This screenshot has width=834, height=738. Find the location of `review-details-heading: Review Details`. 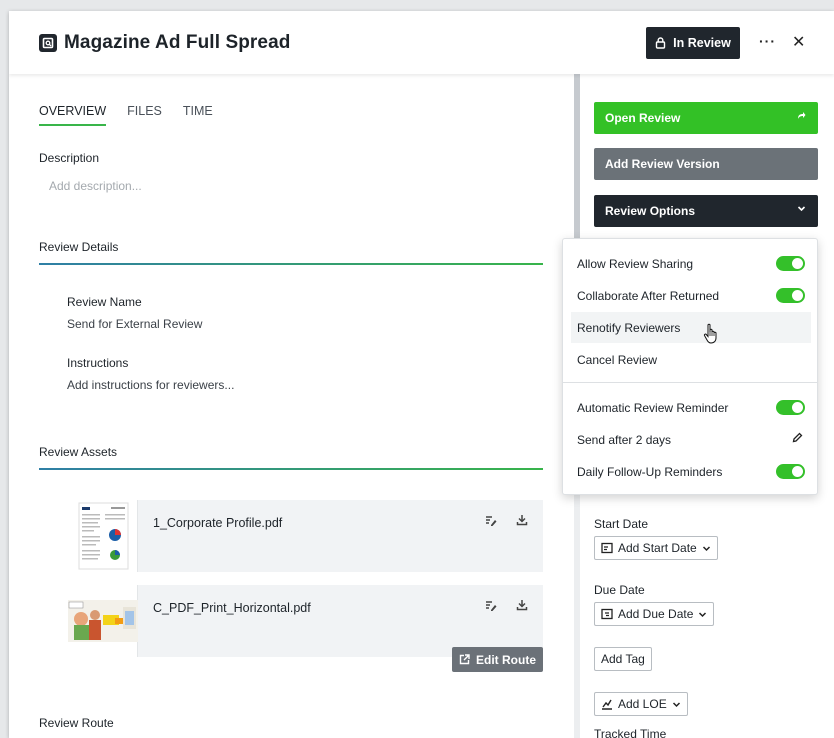

review-details-heading: Review Details is located at coordinates (79, 247).